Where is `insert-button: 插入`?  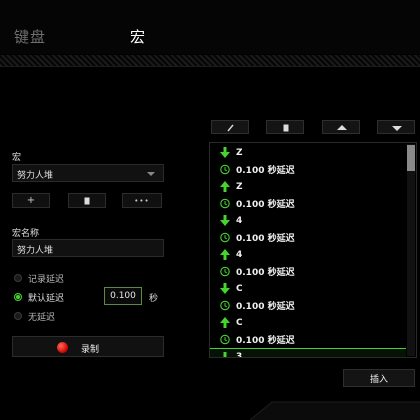
insert-button: 插入 is located at coordinates (379, 378).